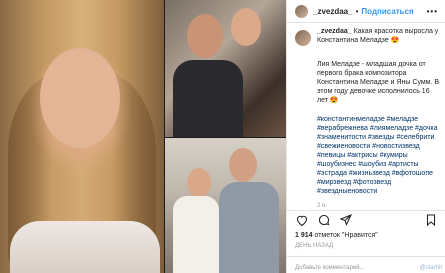  I want to click on photo-father-daughter-top, so click(225, 68).